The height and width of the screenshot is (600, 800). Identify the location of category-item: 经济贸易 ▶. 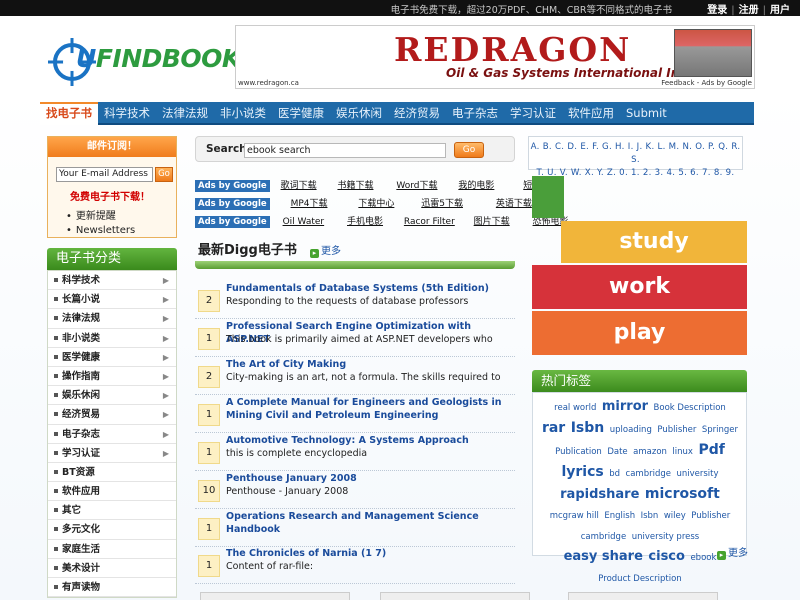
(112, 415).